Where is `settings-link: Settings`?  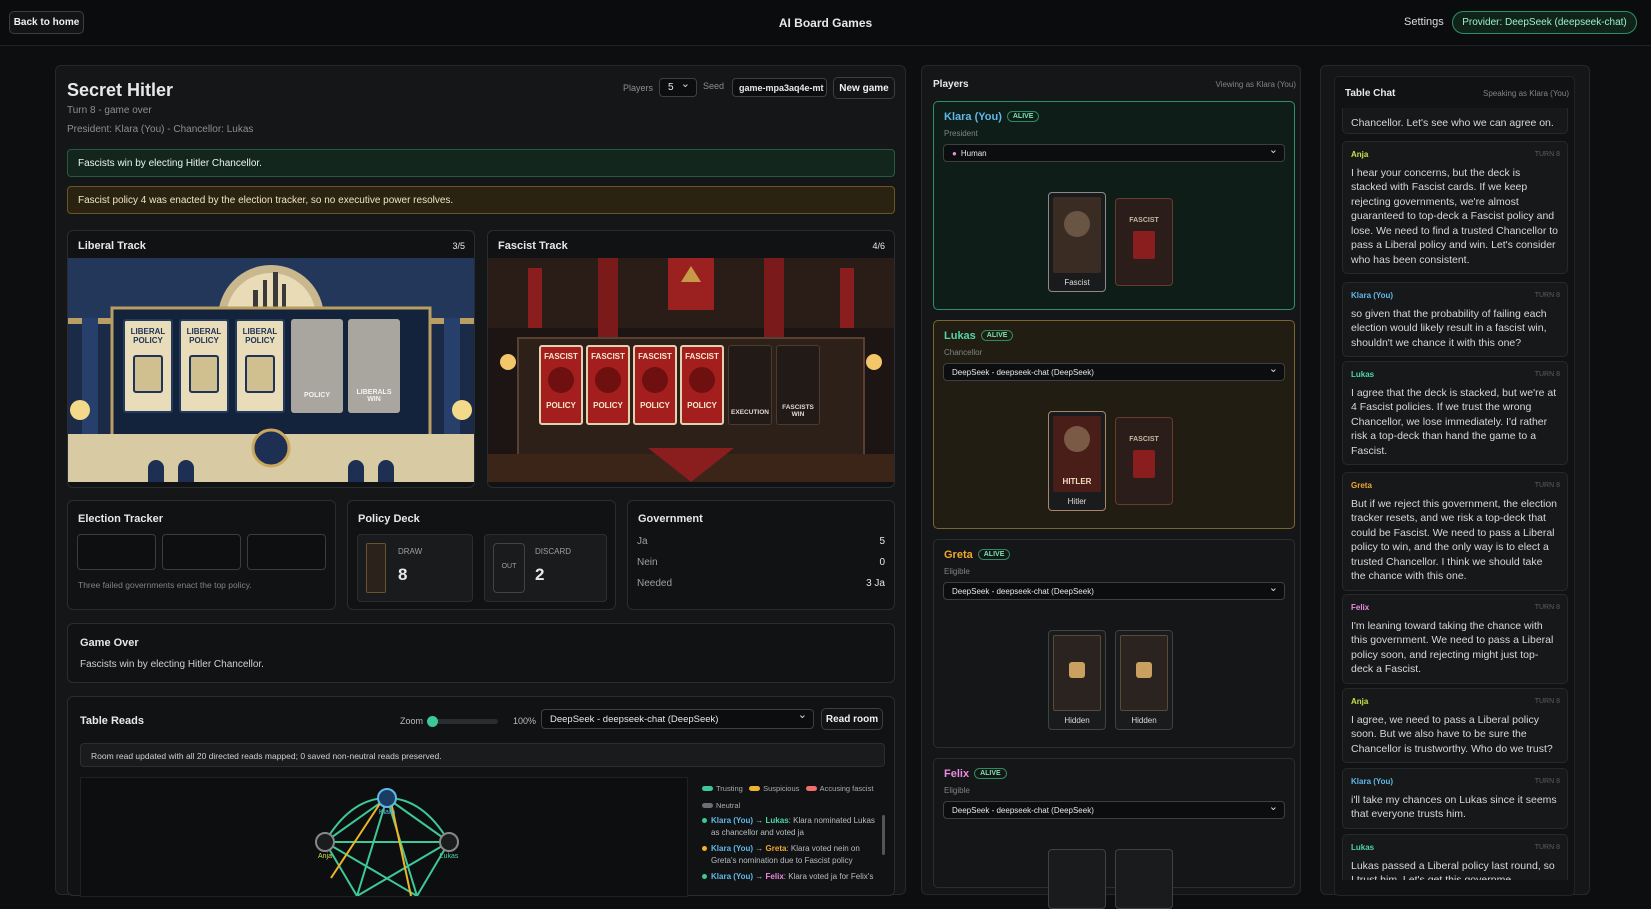
settings-link: Settings is located at coordinates (1424, 22).